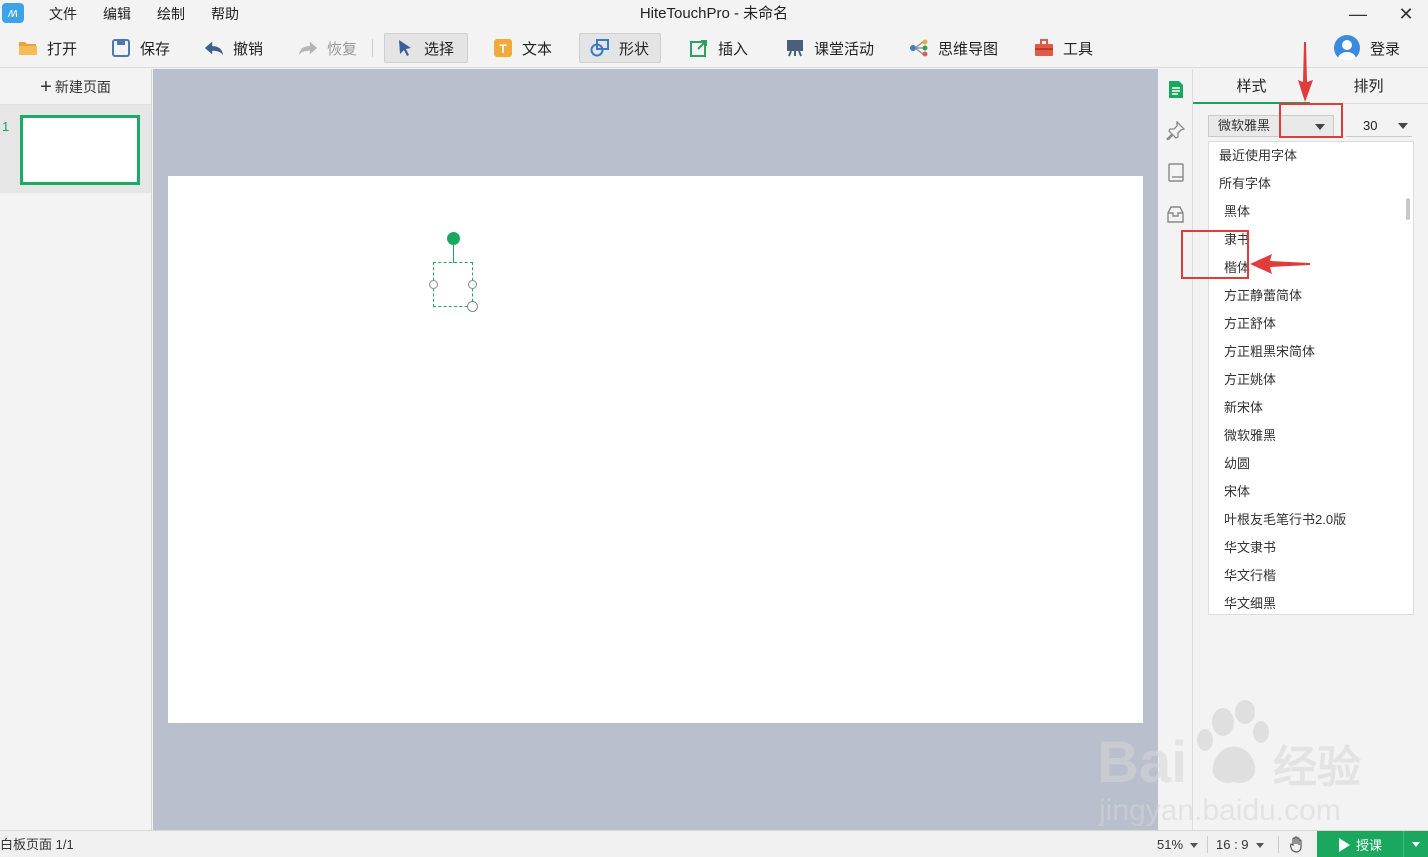 Image resolution: width=1428 pixels, height=857 pixels. Describe the element at coordinates (537, 49) in the screenshot. I see `text-label: 文本` at that location.